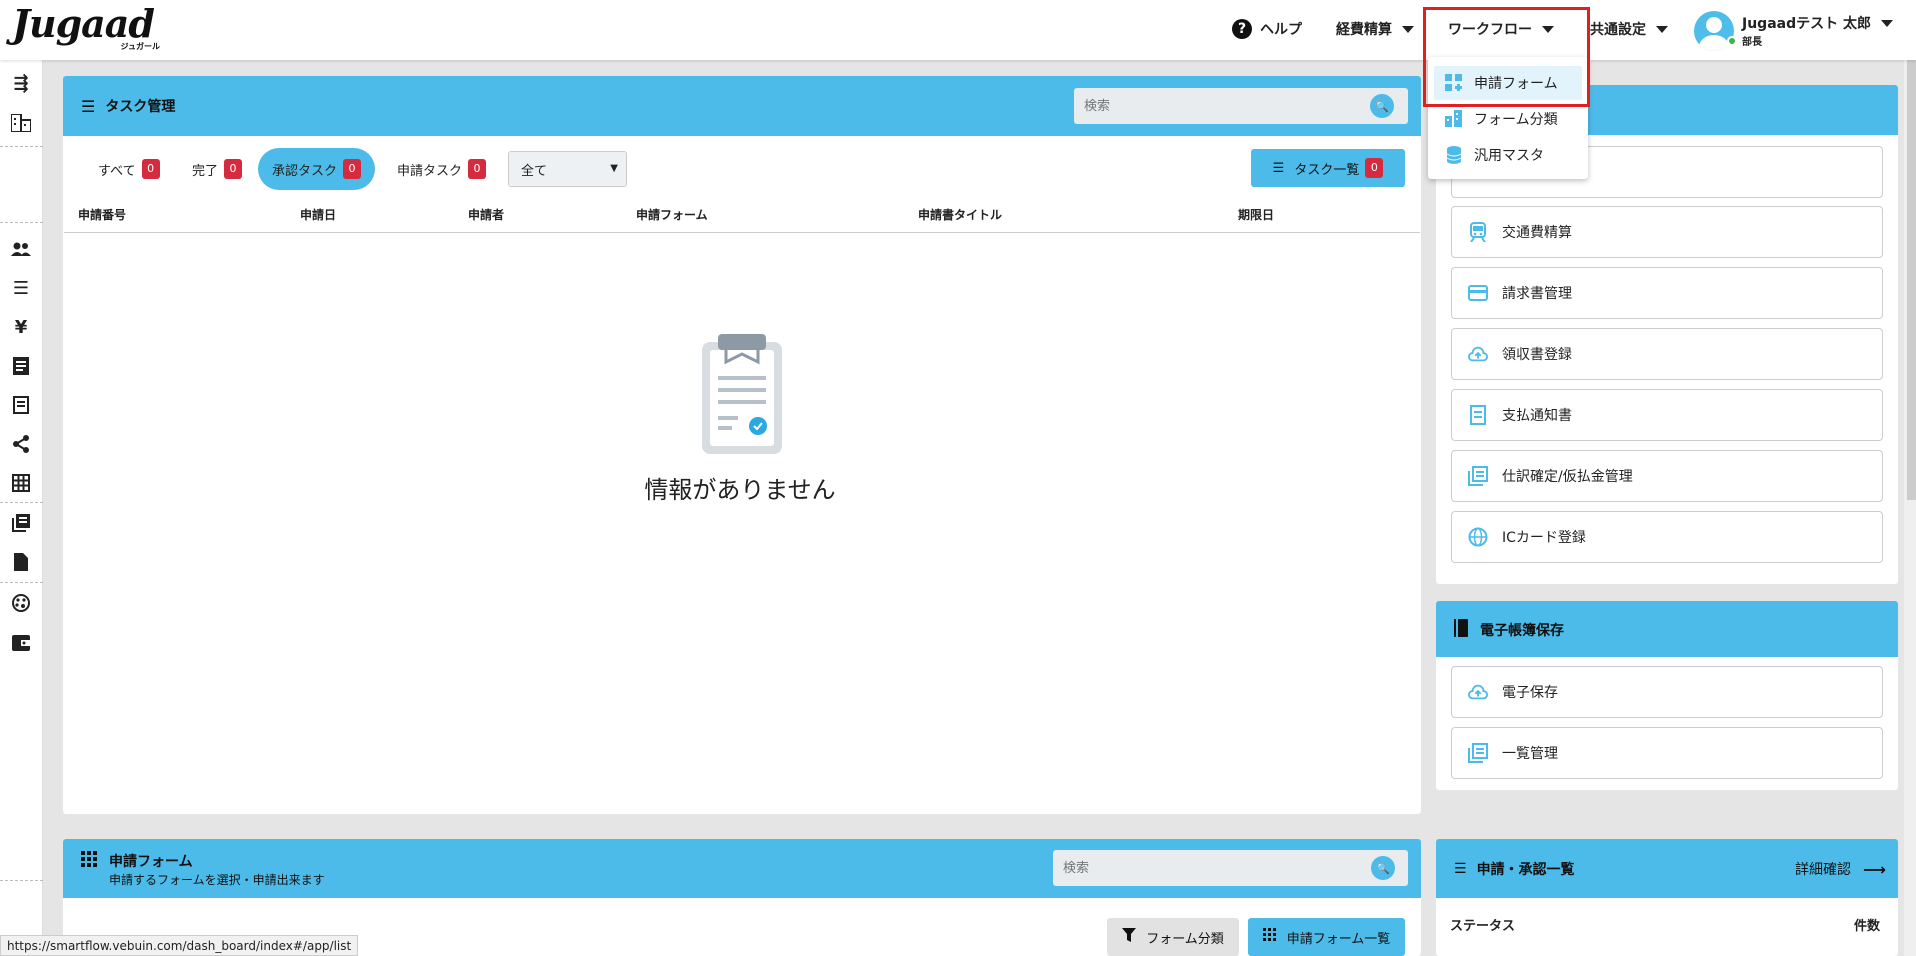 This screenshot has height=956, width=1916. I want to click on yen-icon: ¥, so click(21, 327).